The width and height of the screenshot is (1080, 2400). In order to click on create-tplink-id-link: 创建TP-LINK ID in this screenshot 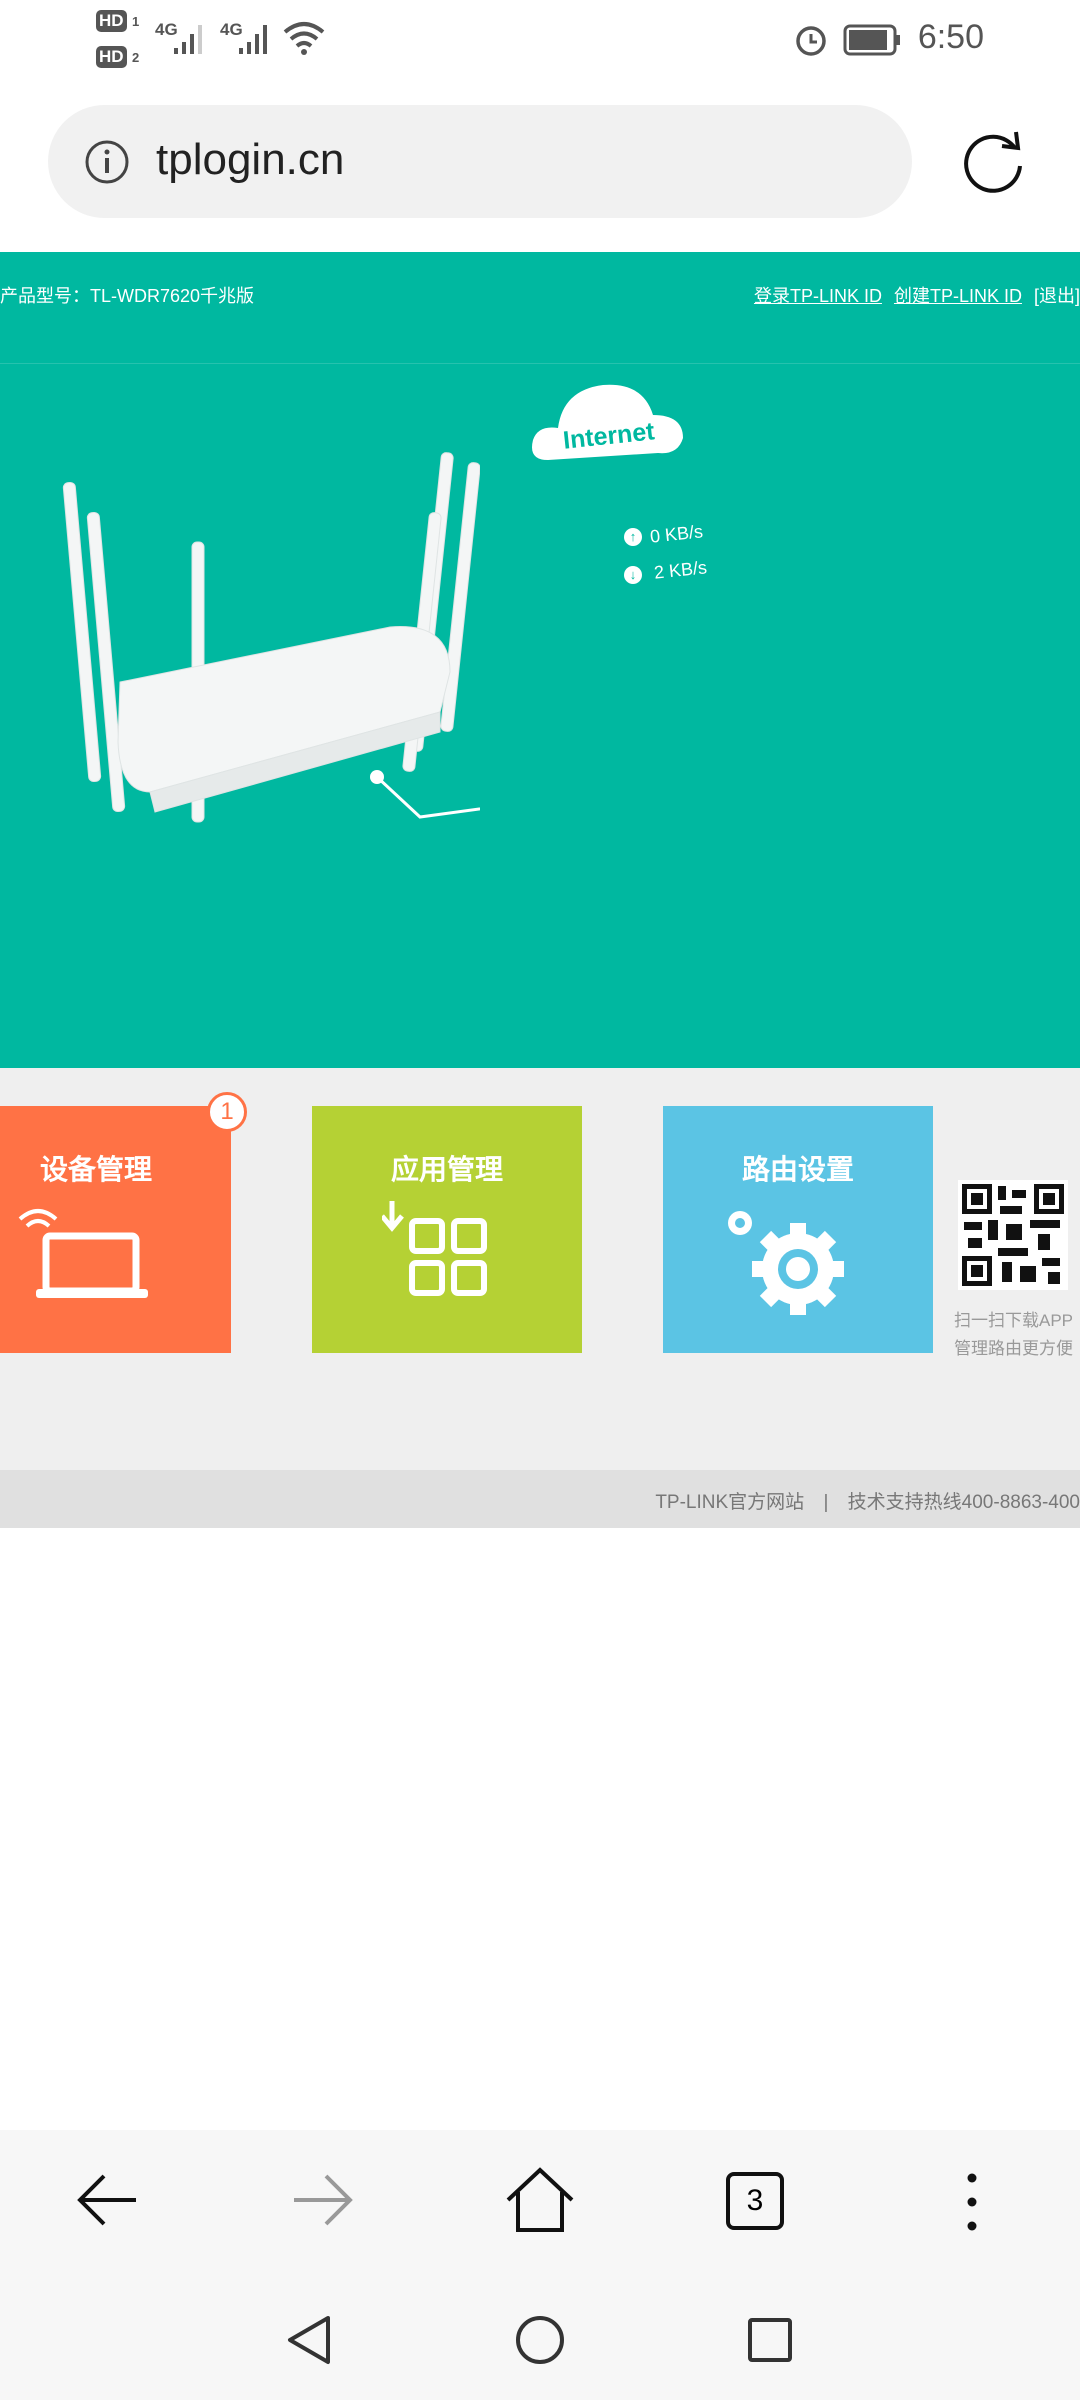, I will do `click(958, 296)`.